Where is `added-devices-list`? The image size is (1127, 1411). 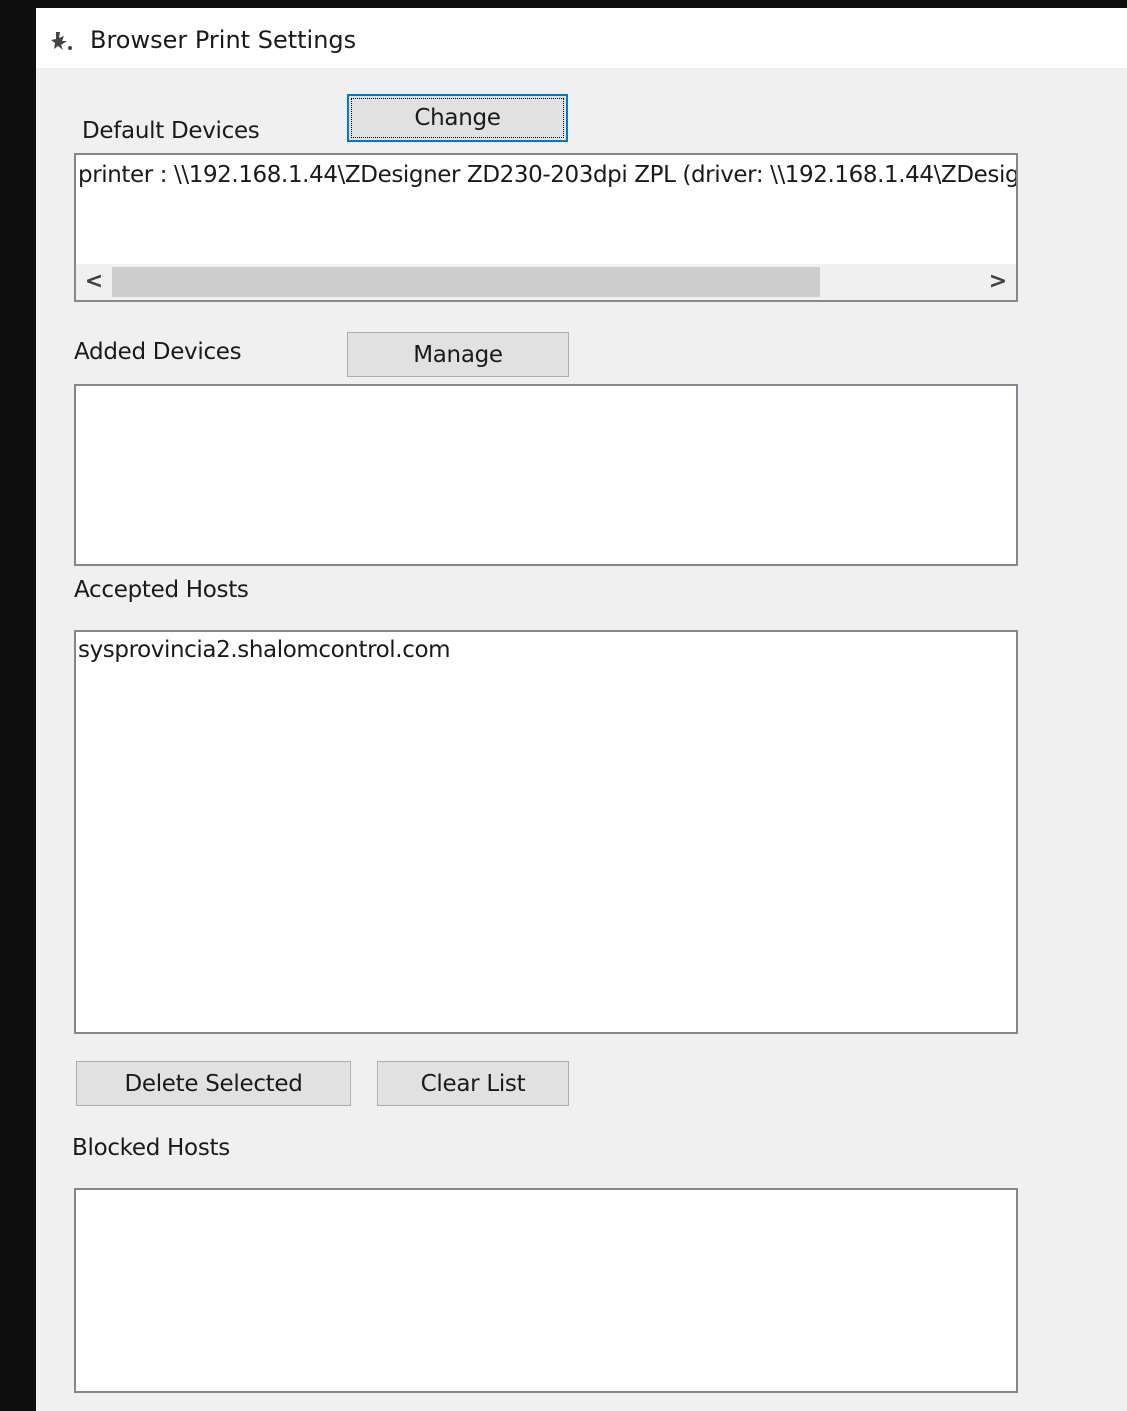 added-devices-list is located at coordinates (546, 475).